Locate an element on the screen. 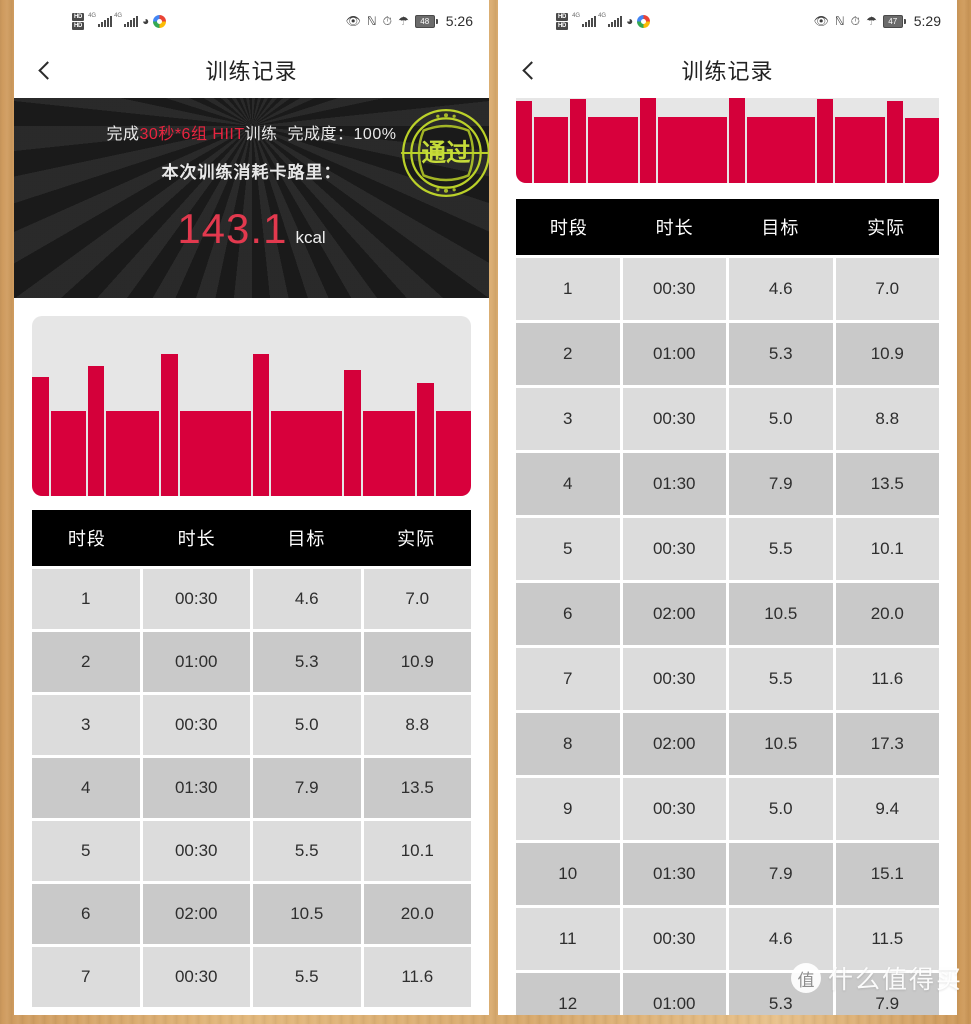 This screenshot has width=971, height=1024. table-cell-时段: 7 is located at coordinates (568, 679).